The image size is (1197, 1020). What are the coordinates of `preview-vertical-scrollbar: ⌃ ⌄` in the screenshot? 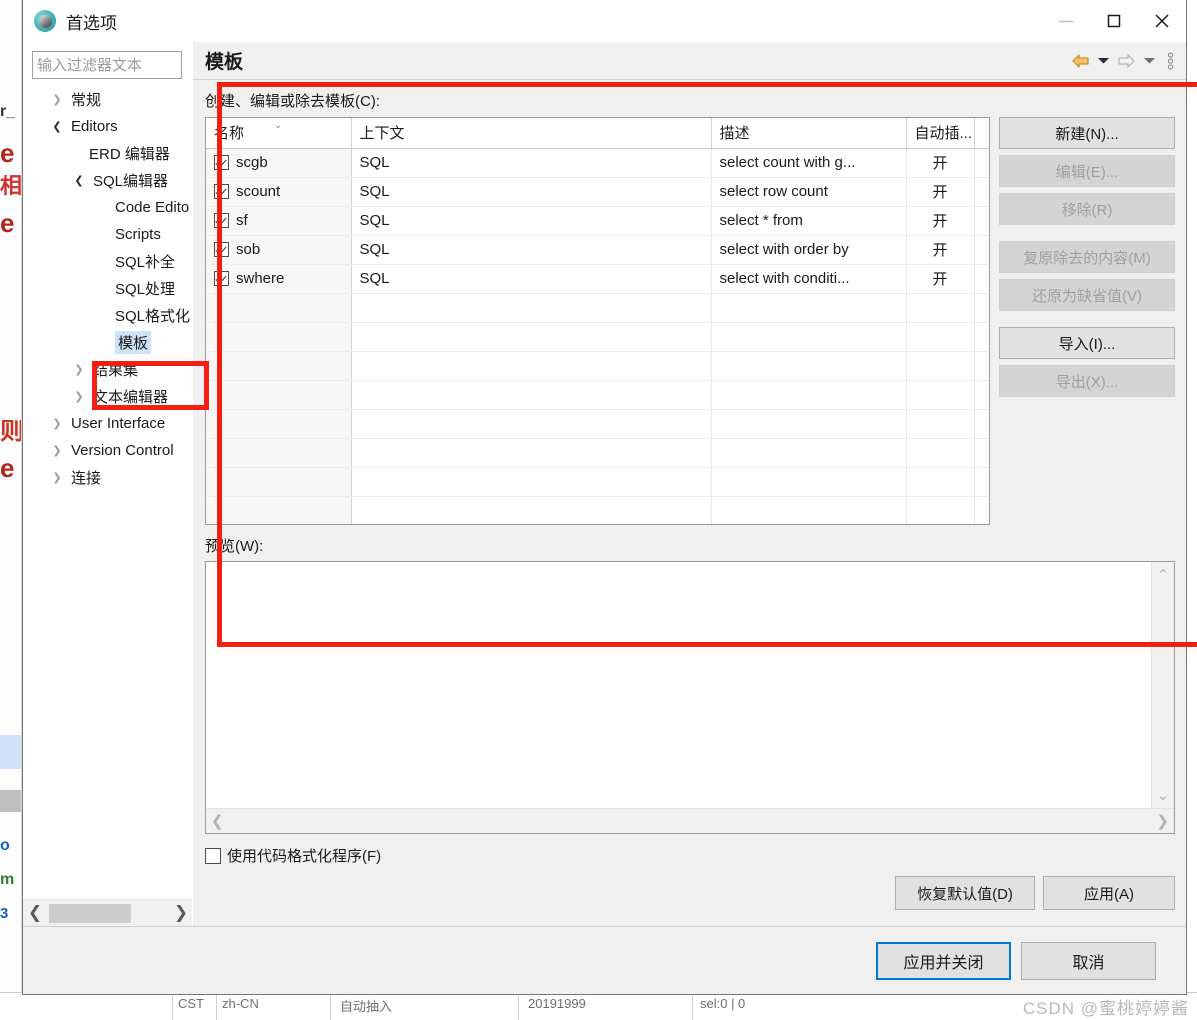 It's located at (1162, 685).